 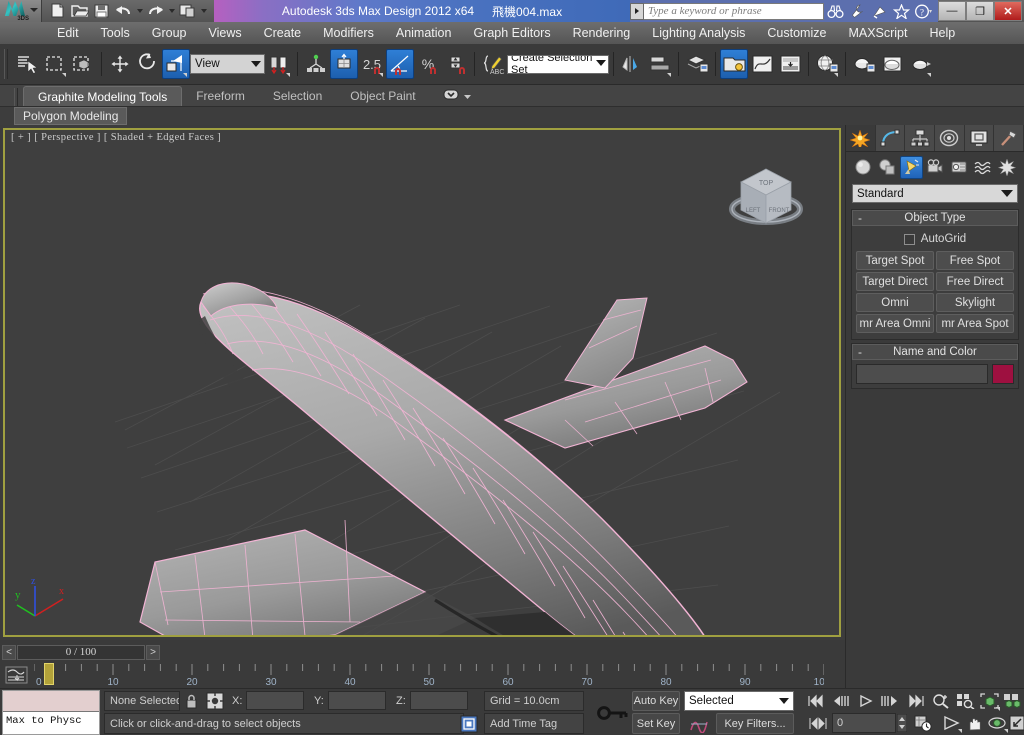 What do you see at coordinates (835, 11) in the screenshot?
I see `binoculars-icon` at bounding box center [835, 11].